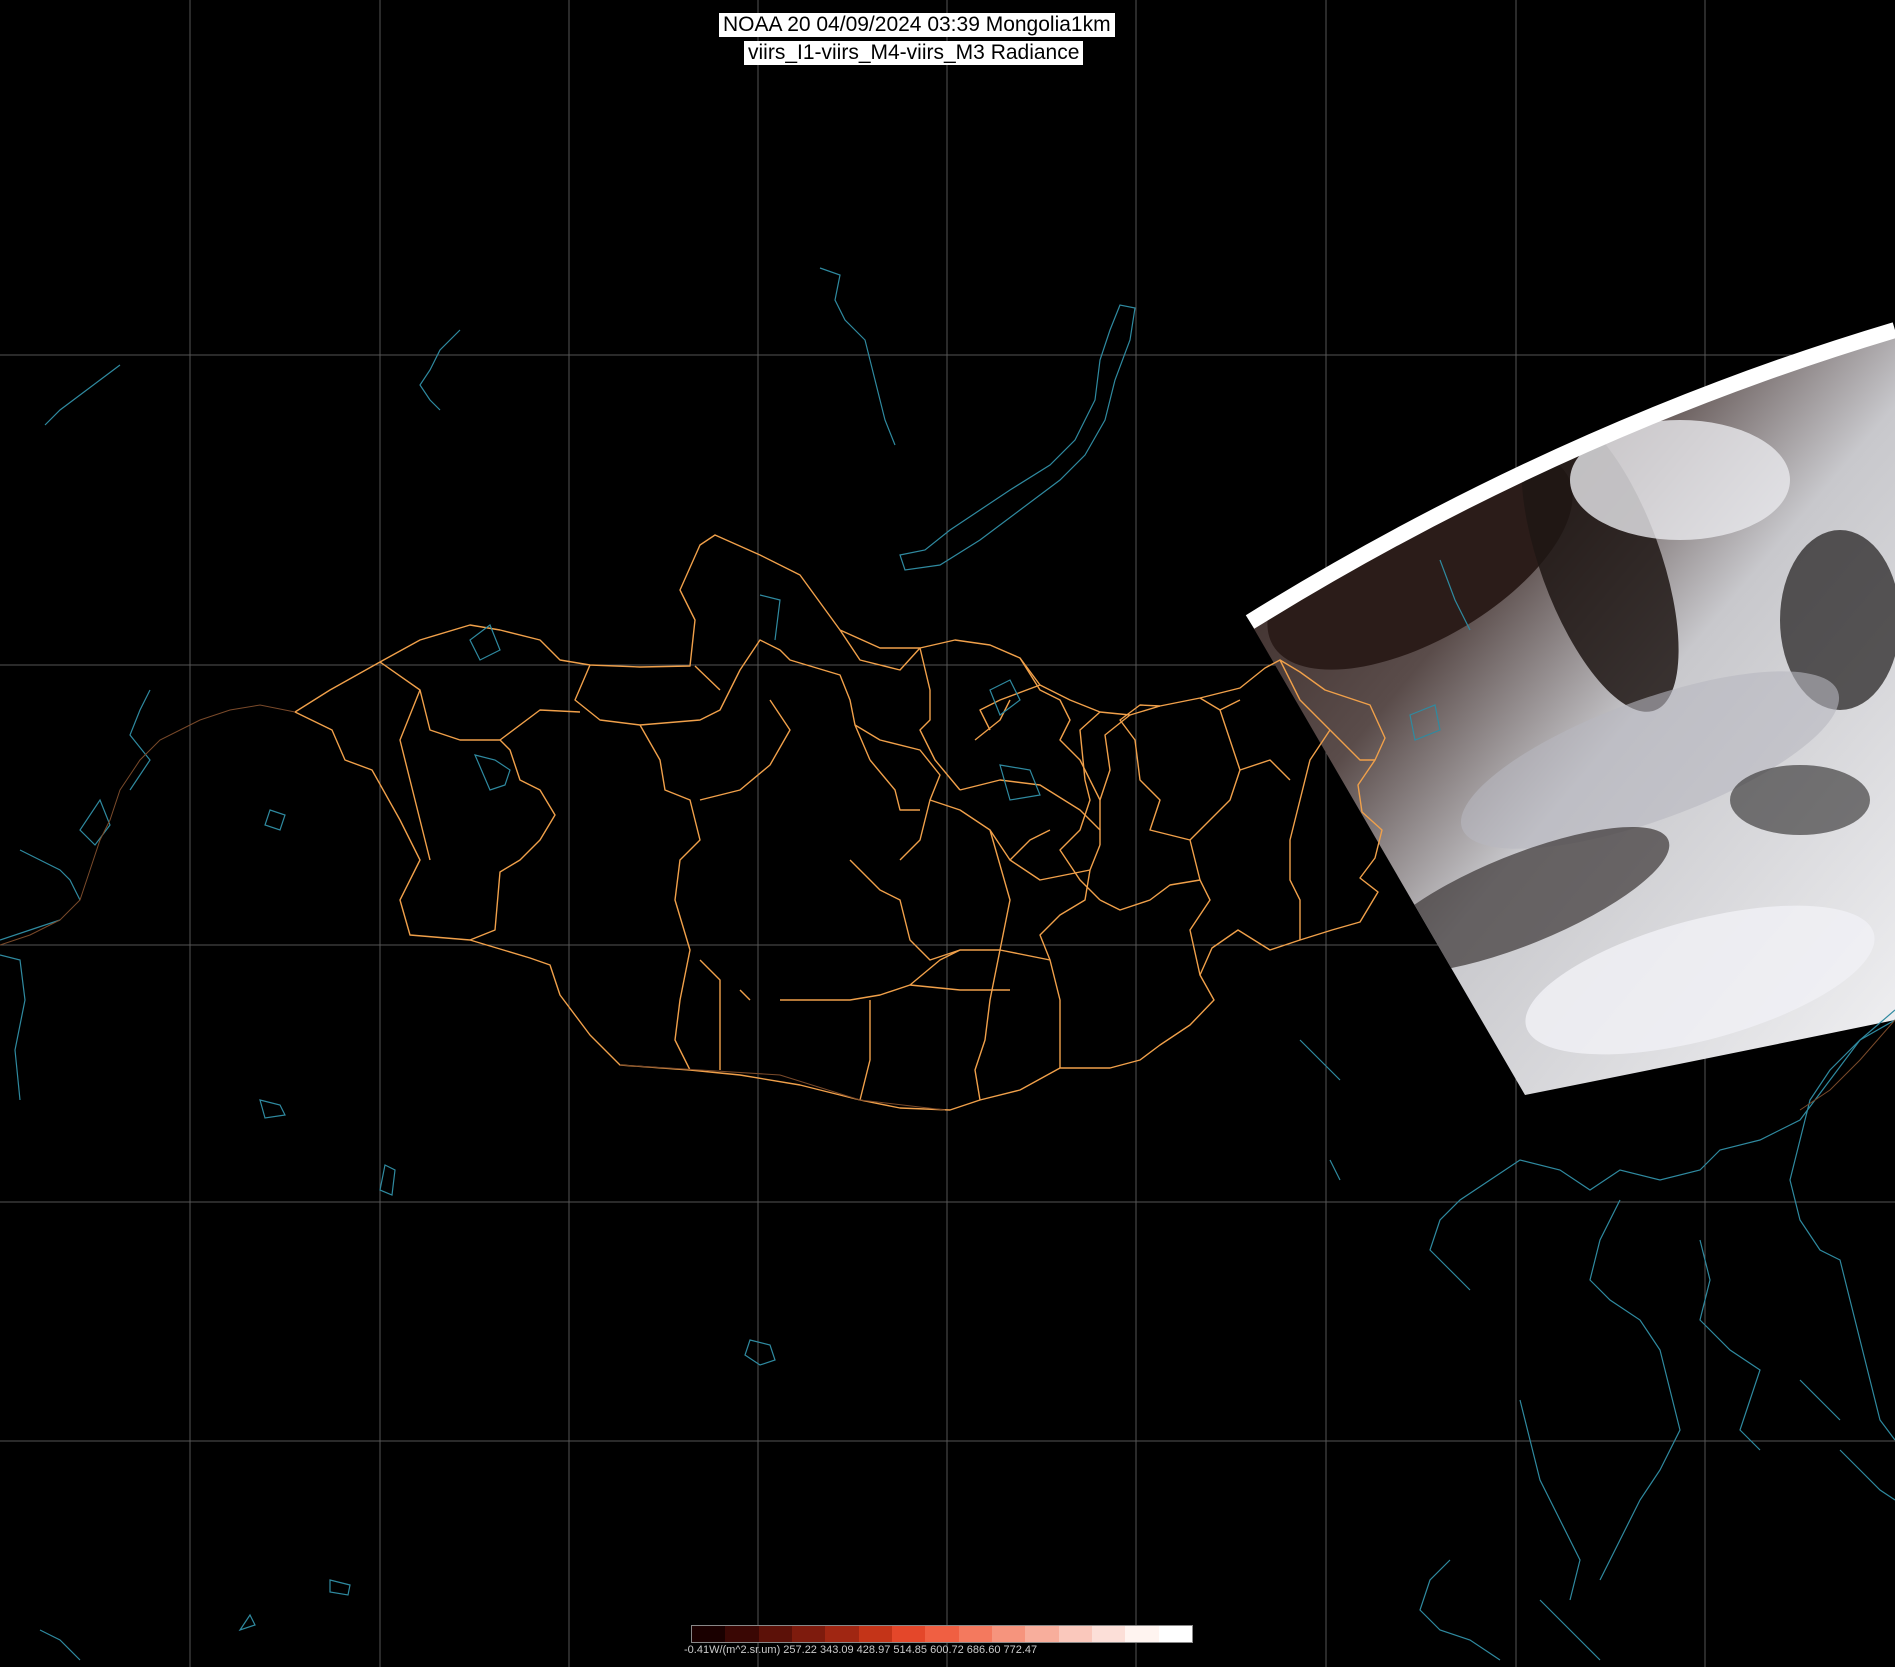 The width and height of the screenshot is (1895, 1667). Describe the element at coordinates (914, 53) in the screenshot. I see `map-title-line-2: viirs_I1-viirs_M4-viirs_M3 Radiance` at that location.